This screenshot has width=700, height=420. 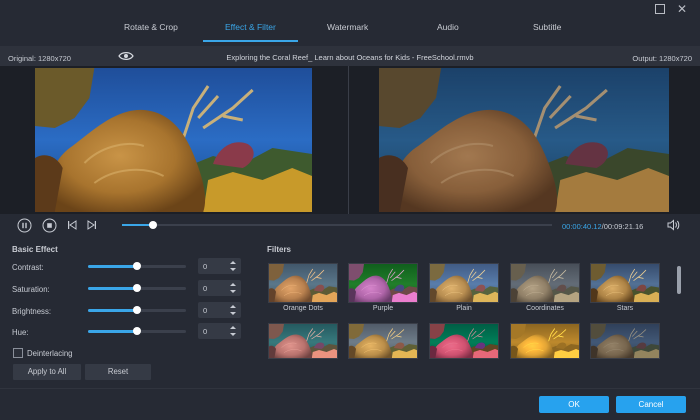 I want to click on tab-audio: Audio, so click(x=448, y=27).